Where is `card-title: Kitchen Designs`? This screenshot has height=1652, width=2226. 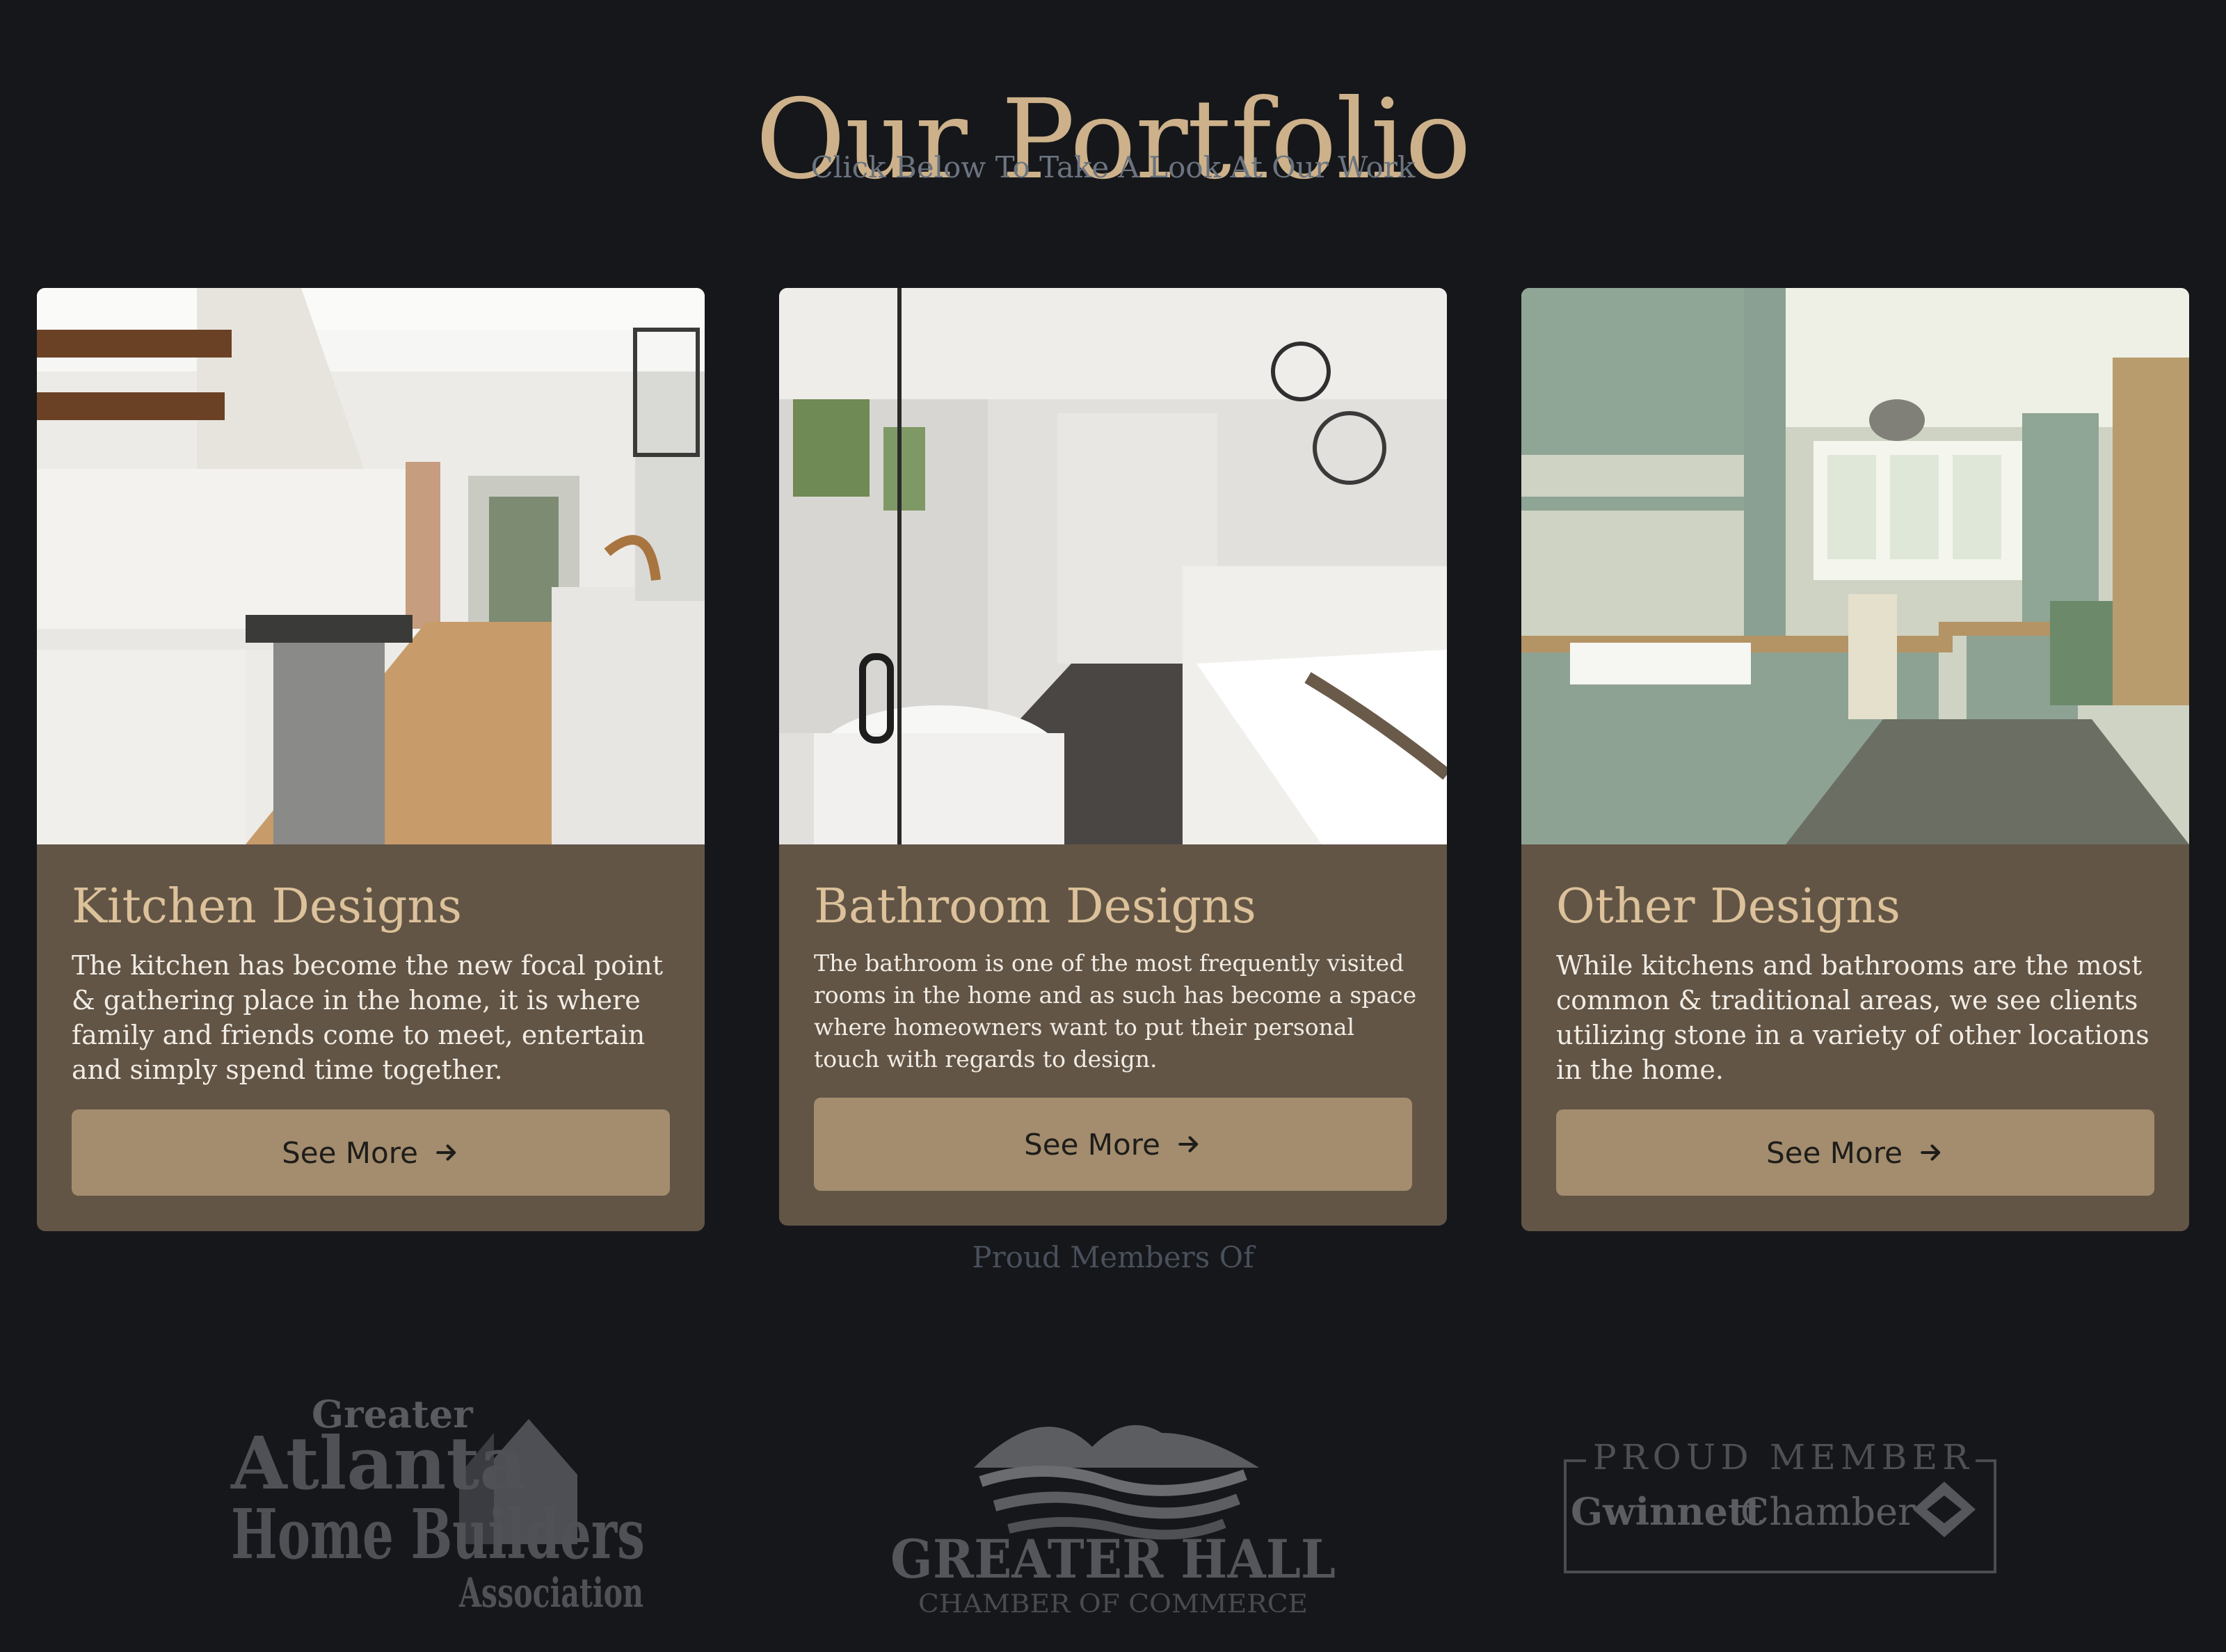 card-title: Kitchen Designs is located at coordinates (267, 906).